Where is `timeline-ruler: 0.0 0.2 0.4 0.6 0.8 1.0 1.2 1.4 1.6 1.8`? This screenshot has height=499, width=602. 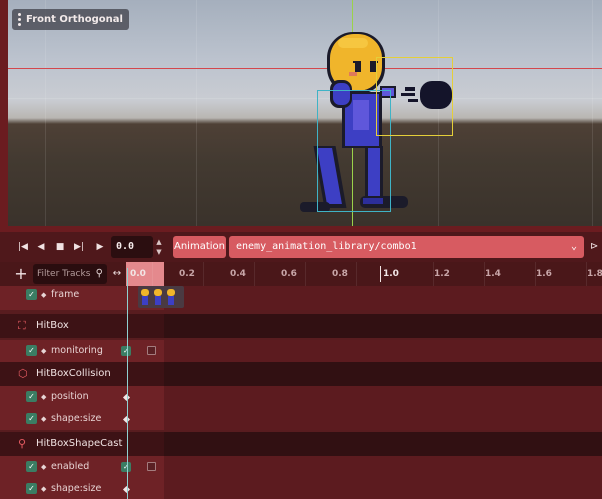 timeline-ruler: 0.0 0.2 0.4 0.6 0.8 1.0 1.2 1.4 1.6 1.8 is located at coordinates (364, 274).